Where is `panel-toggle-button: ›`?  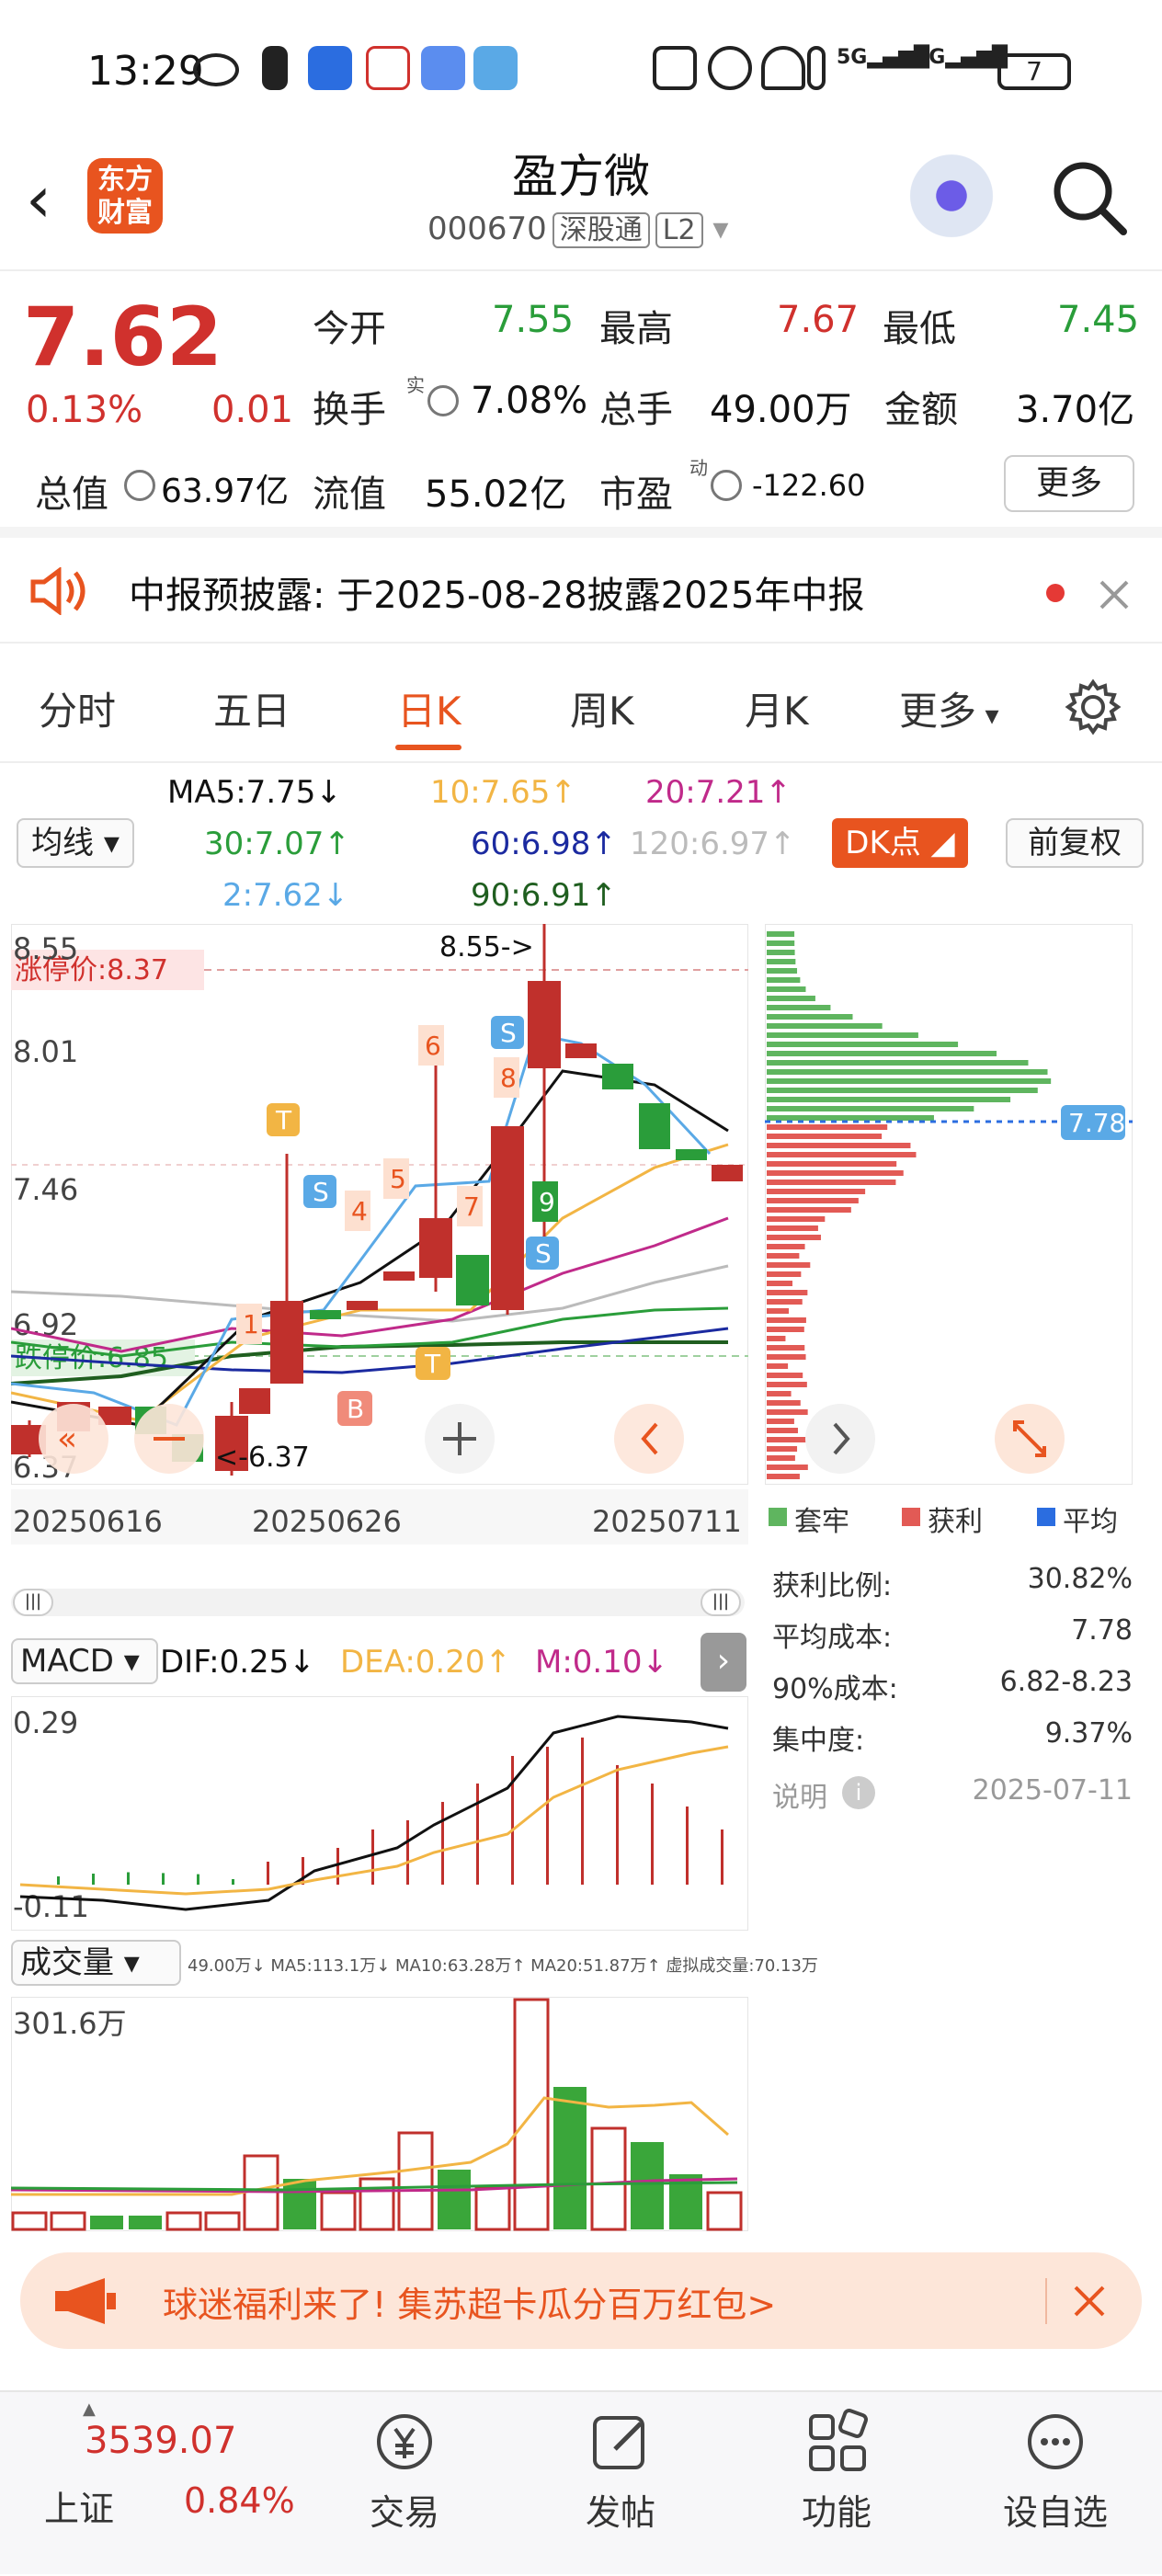
panel-toggle-button: › is located at coordinates (723, 1662).